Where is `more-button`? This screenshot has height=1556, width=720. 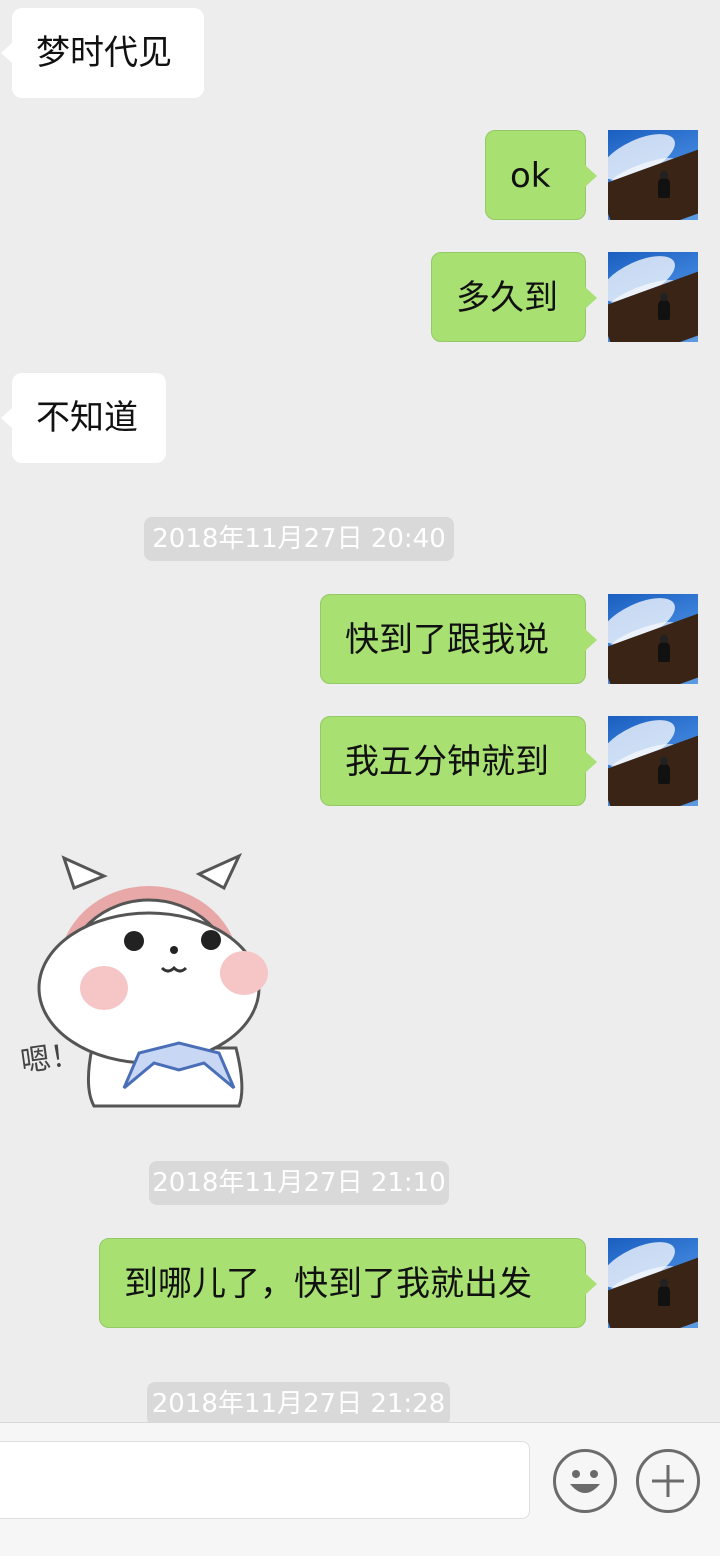
more-button is located at coordinates (668, 1481).